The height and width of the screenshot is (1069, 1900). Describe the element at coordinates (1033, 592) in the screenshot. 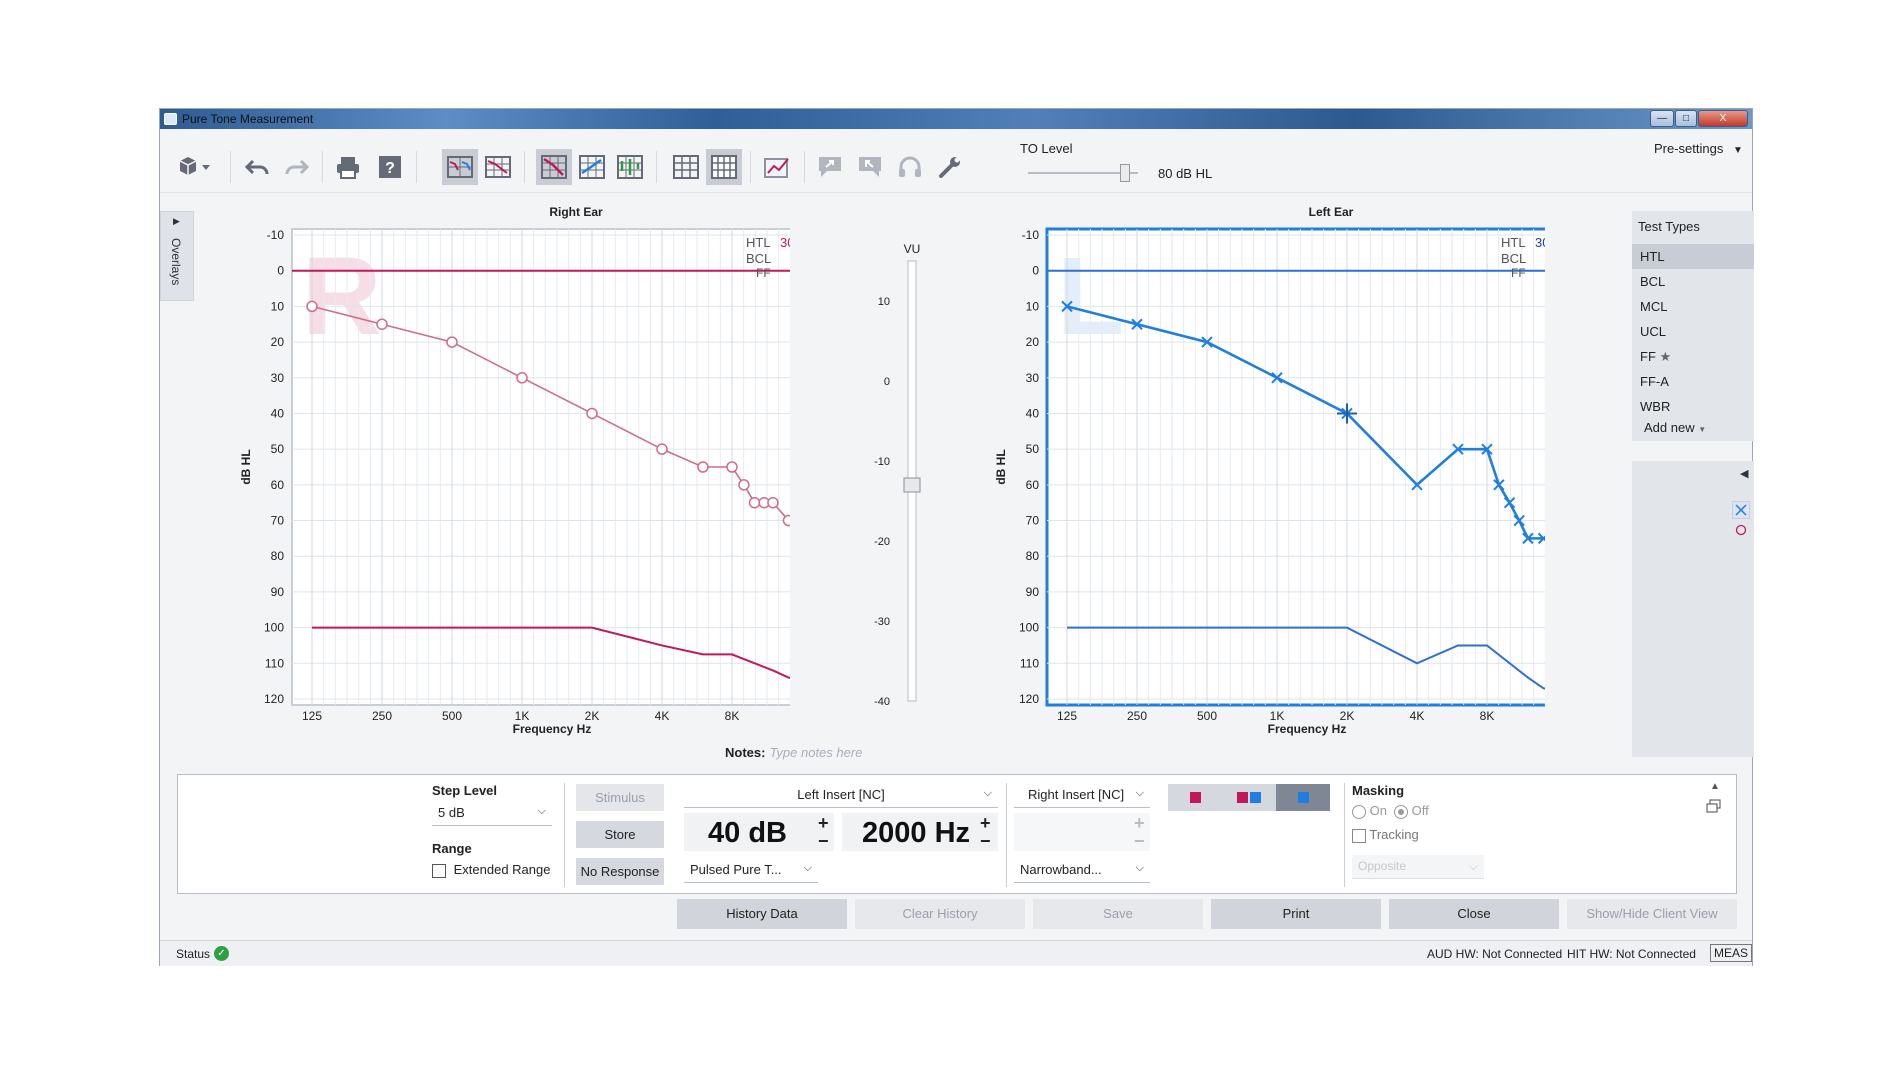

I see `y-tick-label: 90` at that location.